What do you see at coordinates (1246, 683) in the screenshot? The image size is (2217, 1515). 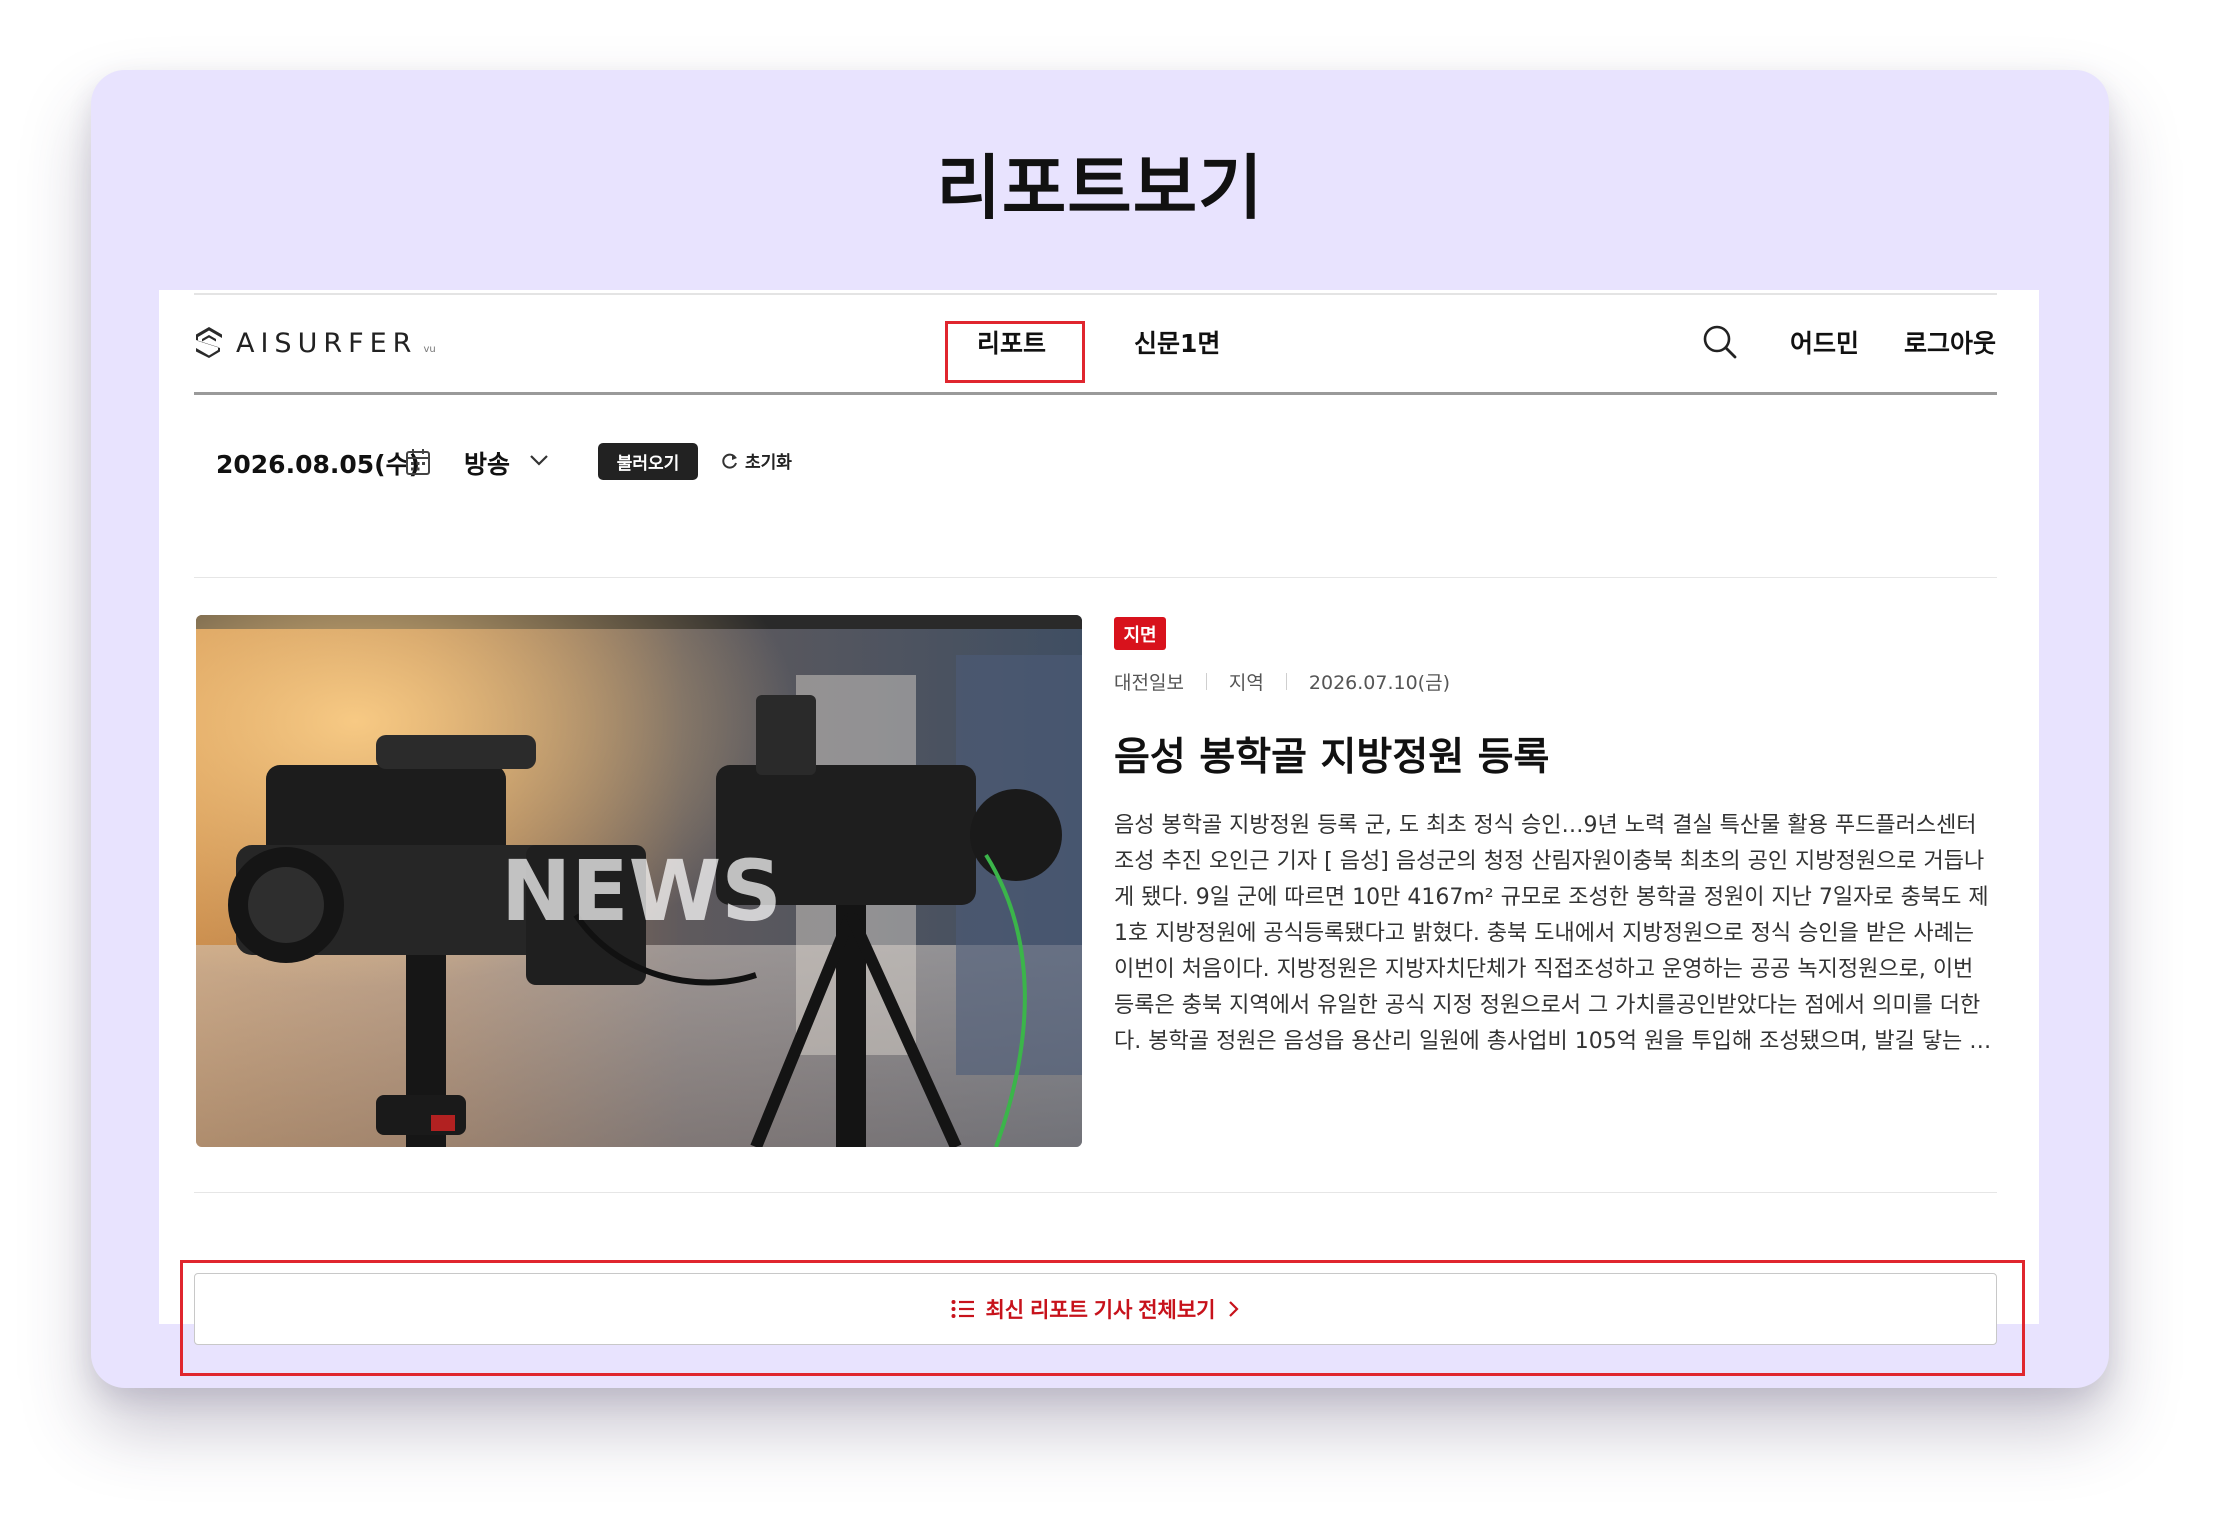 I see `article-category: 지역` at bounding box center [1246, 683].